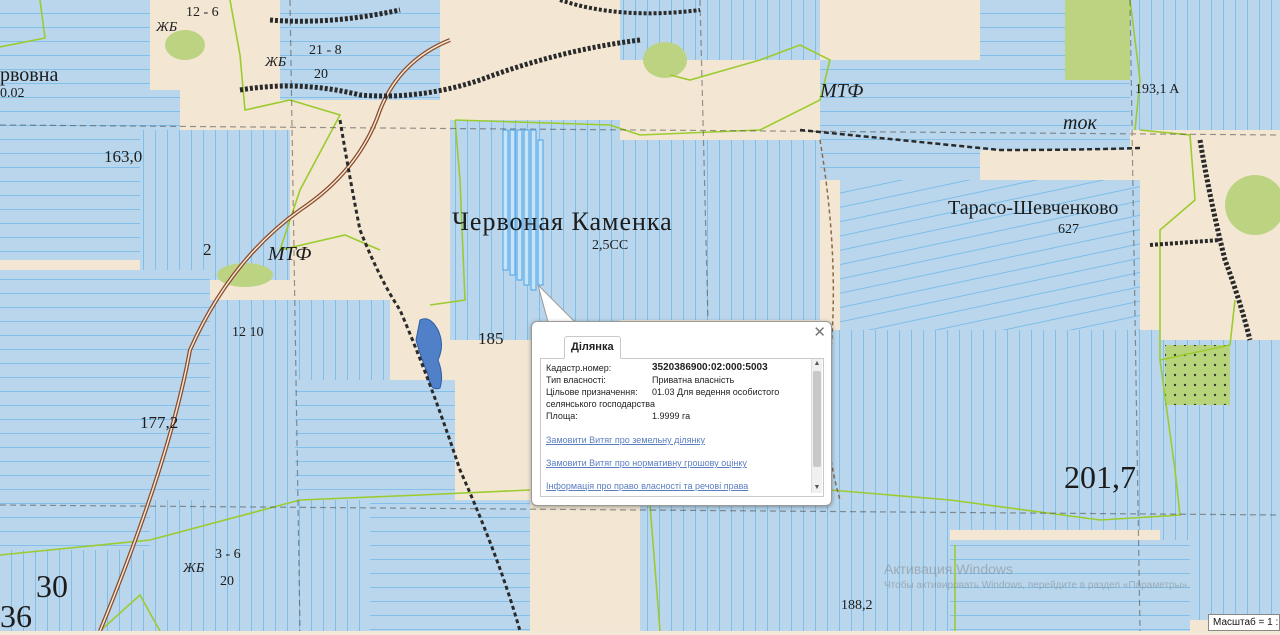 This screenshot has width=1280, height=635. I want to click on popup-tabs: Ділянка, so click(681, 347).